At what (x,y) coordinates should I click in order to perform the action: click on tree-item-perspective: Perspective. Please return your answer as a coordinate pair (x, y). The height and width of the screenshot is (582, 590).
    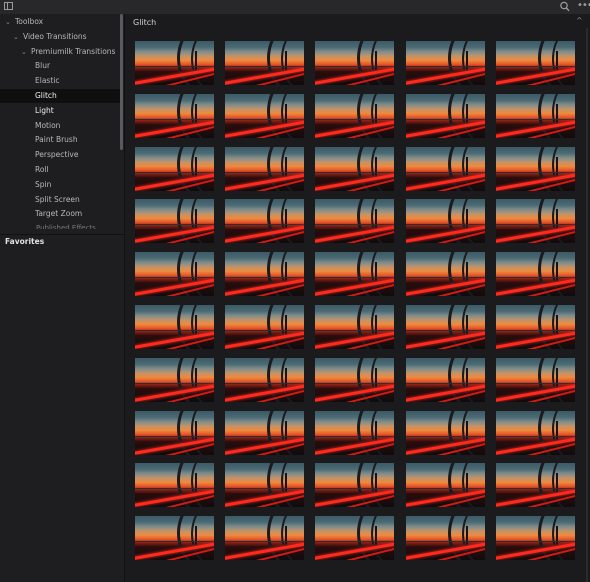
    Looking at the image, I should click on (60, 155).